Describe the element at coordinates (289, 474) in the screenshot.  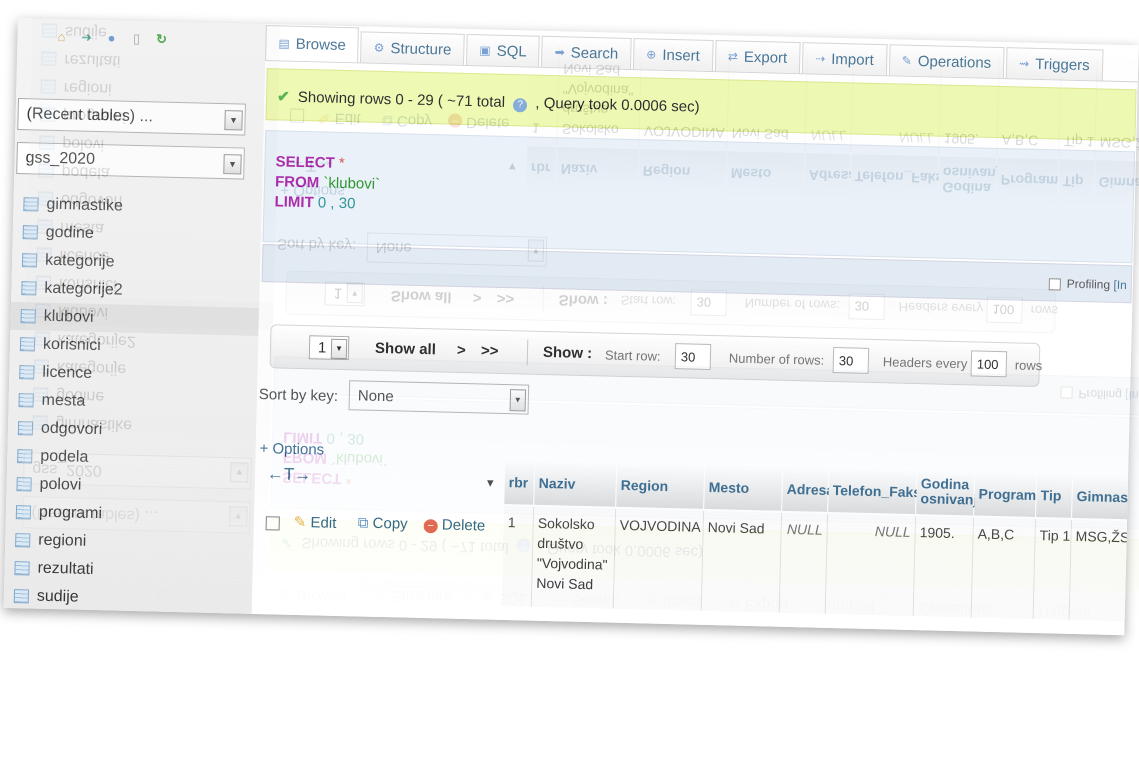
I see `column-arrows-icon: ←T→` at that location.